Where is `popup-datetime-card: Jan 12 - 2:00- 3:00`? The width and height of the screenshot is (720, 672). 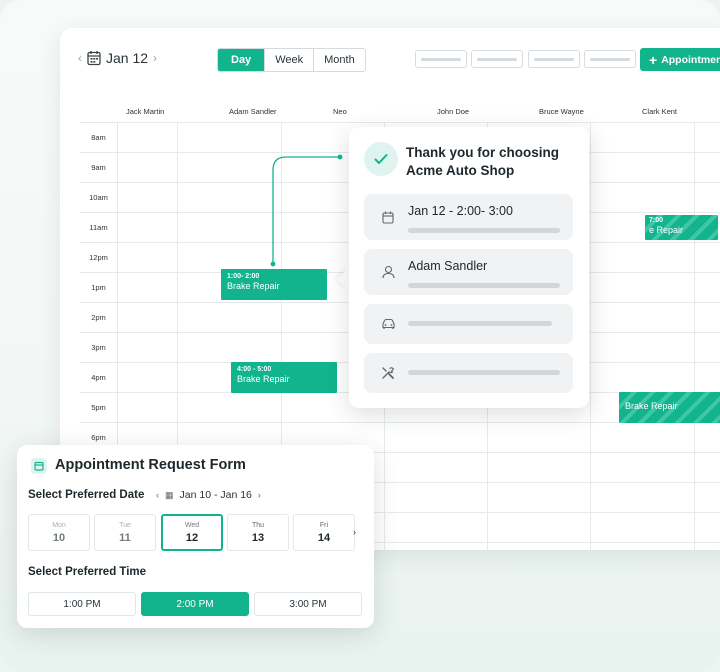 popup-datetime-card: Jan 12 - 2:00- 3:00 is located at coordinates (468, 217).